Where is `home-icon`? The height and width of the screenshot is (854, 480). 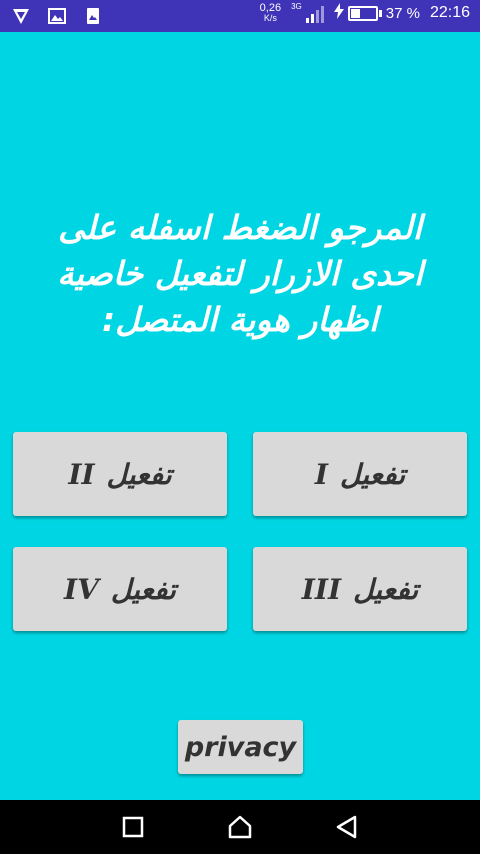 home-icon is located at coordinates (240, 827).